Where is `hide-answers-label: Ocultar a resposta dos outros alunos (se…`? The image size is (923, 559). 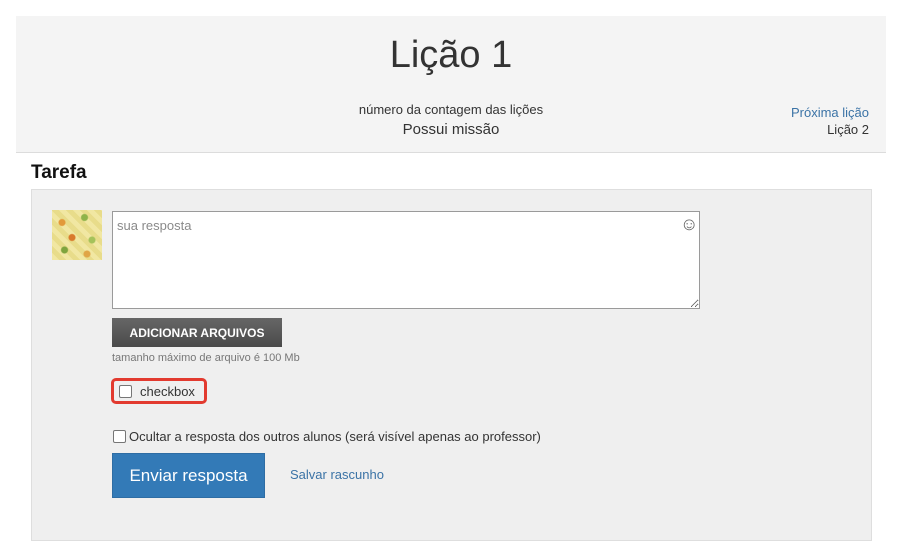
hide-answers-label: Ocultar a resposta dos outros alunos (se… is located at coordinates (335, 436).